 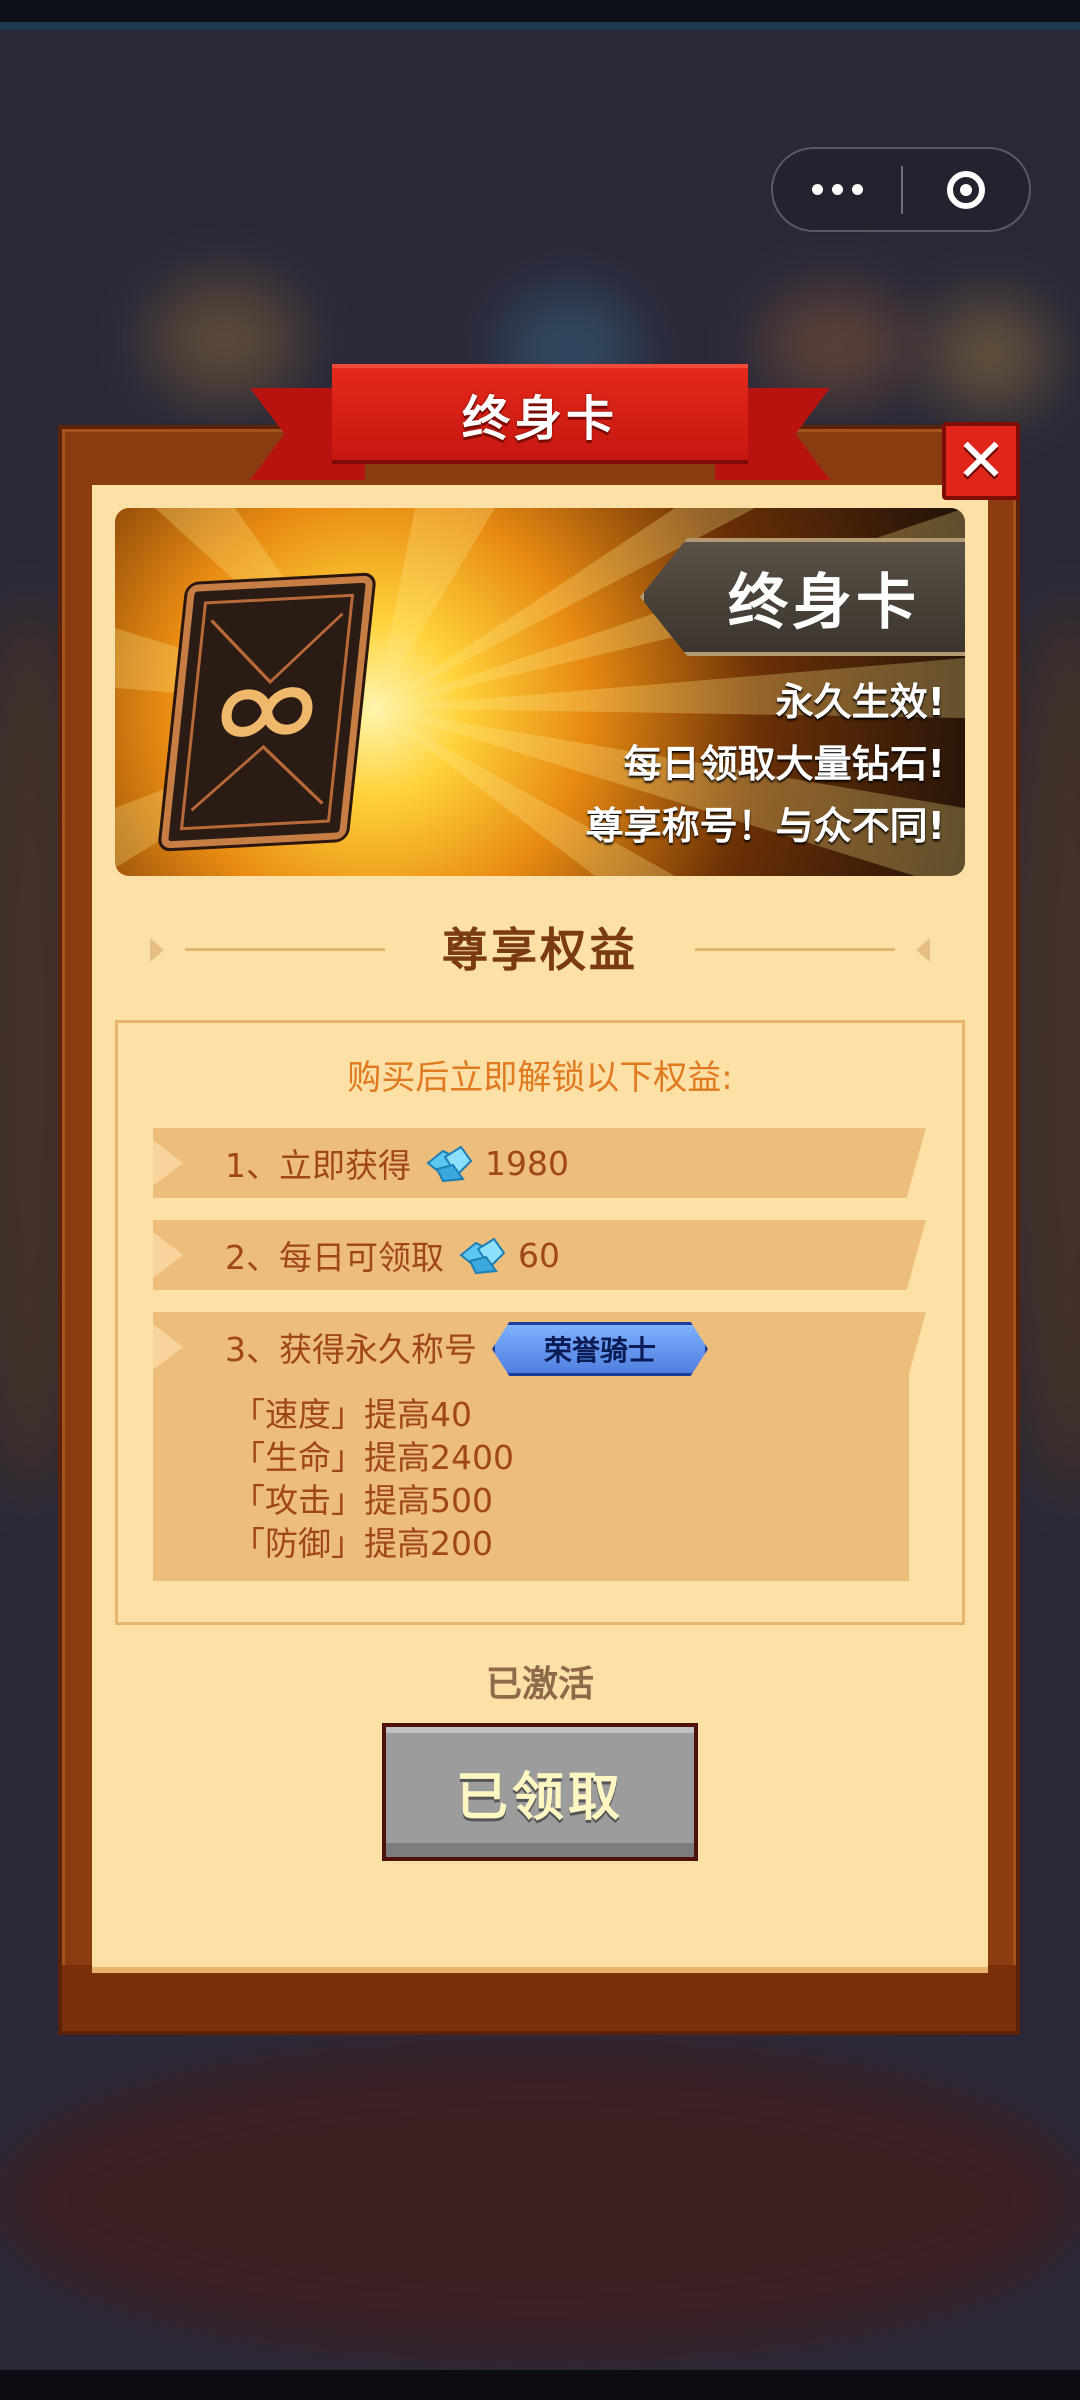 I want to click on section-arrow-right, so click(x=923, y=950).